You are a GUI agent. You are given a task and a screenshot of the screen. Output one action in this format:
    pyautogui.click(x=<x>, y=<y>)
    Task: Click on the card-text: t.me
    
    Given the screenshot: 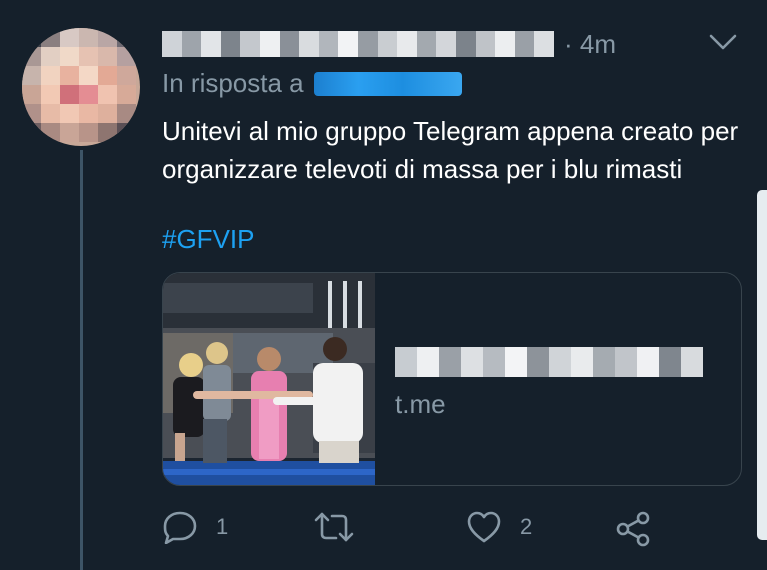 What is the action you would take?
    pyautogui.click(x=549, y=383)
    